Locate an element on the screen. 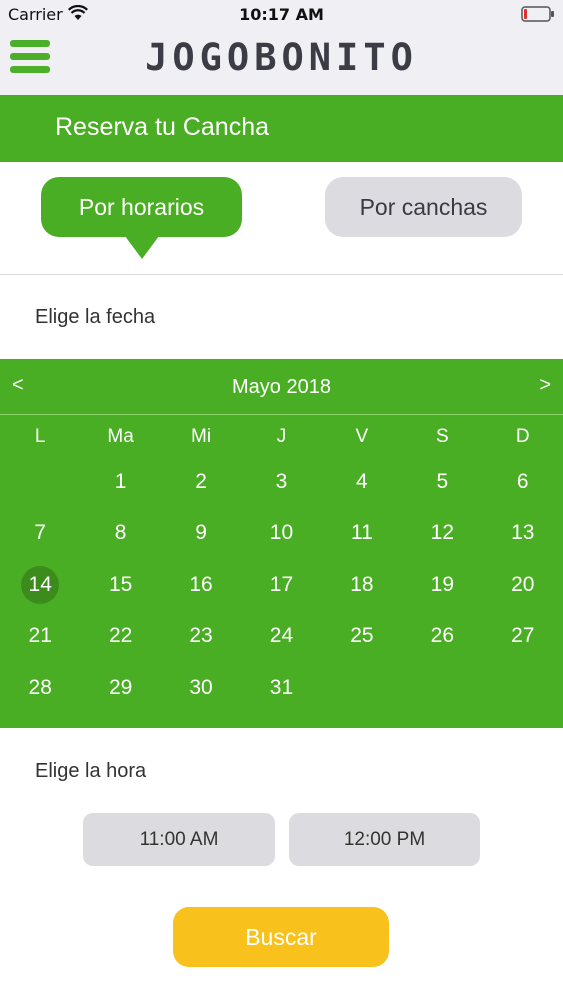  calendar-day: 12 is located at coordinates (442, 534).